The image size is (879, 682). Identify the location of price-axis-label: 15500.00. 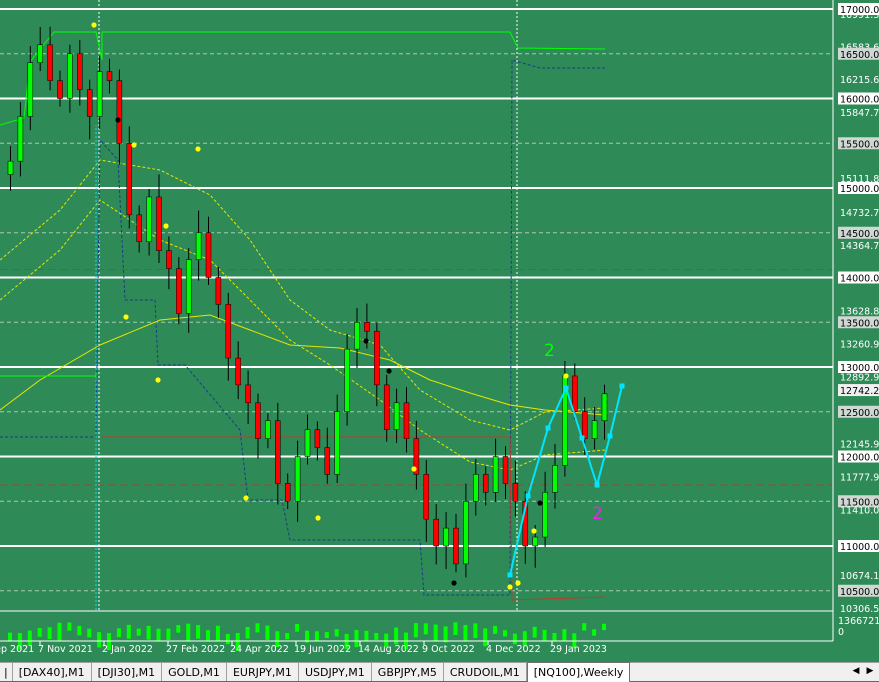
(859, 144).